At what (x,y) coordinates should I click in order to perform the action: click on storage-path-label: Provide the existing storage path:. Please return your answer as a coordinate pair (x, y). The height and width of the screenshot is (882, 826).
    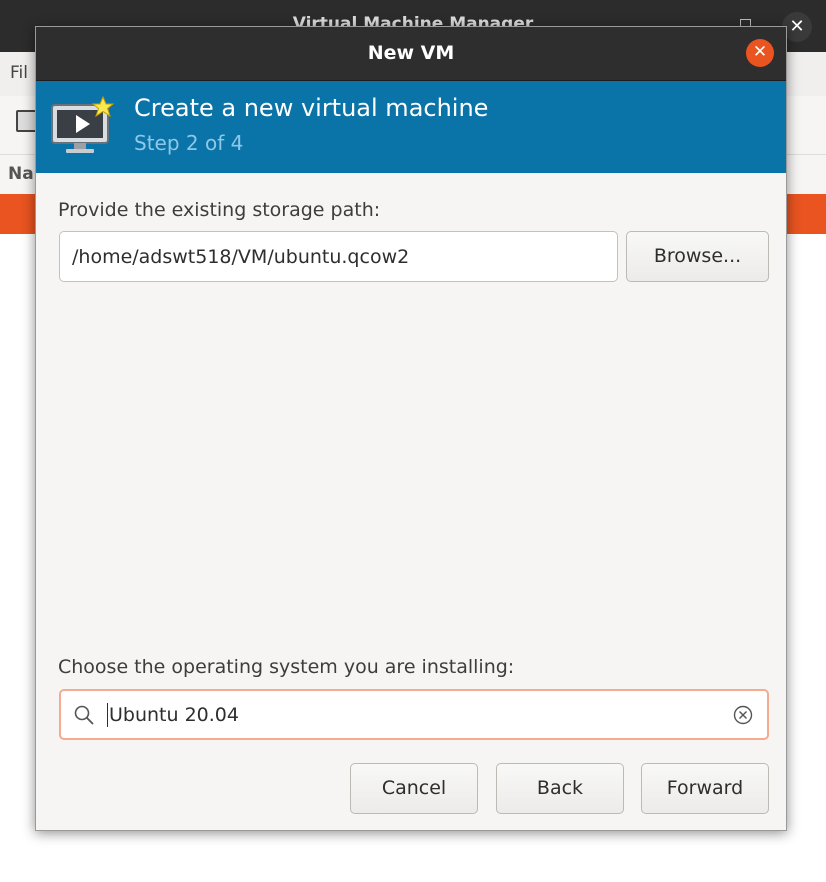
    Looking at the image, I should click on (219, 210).